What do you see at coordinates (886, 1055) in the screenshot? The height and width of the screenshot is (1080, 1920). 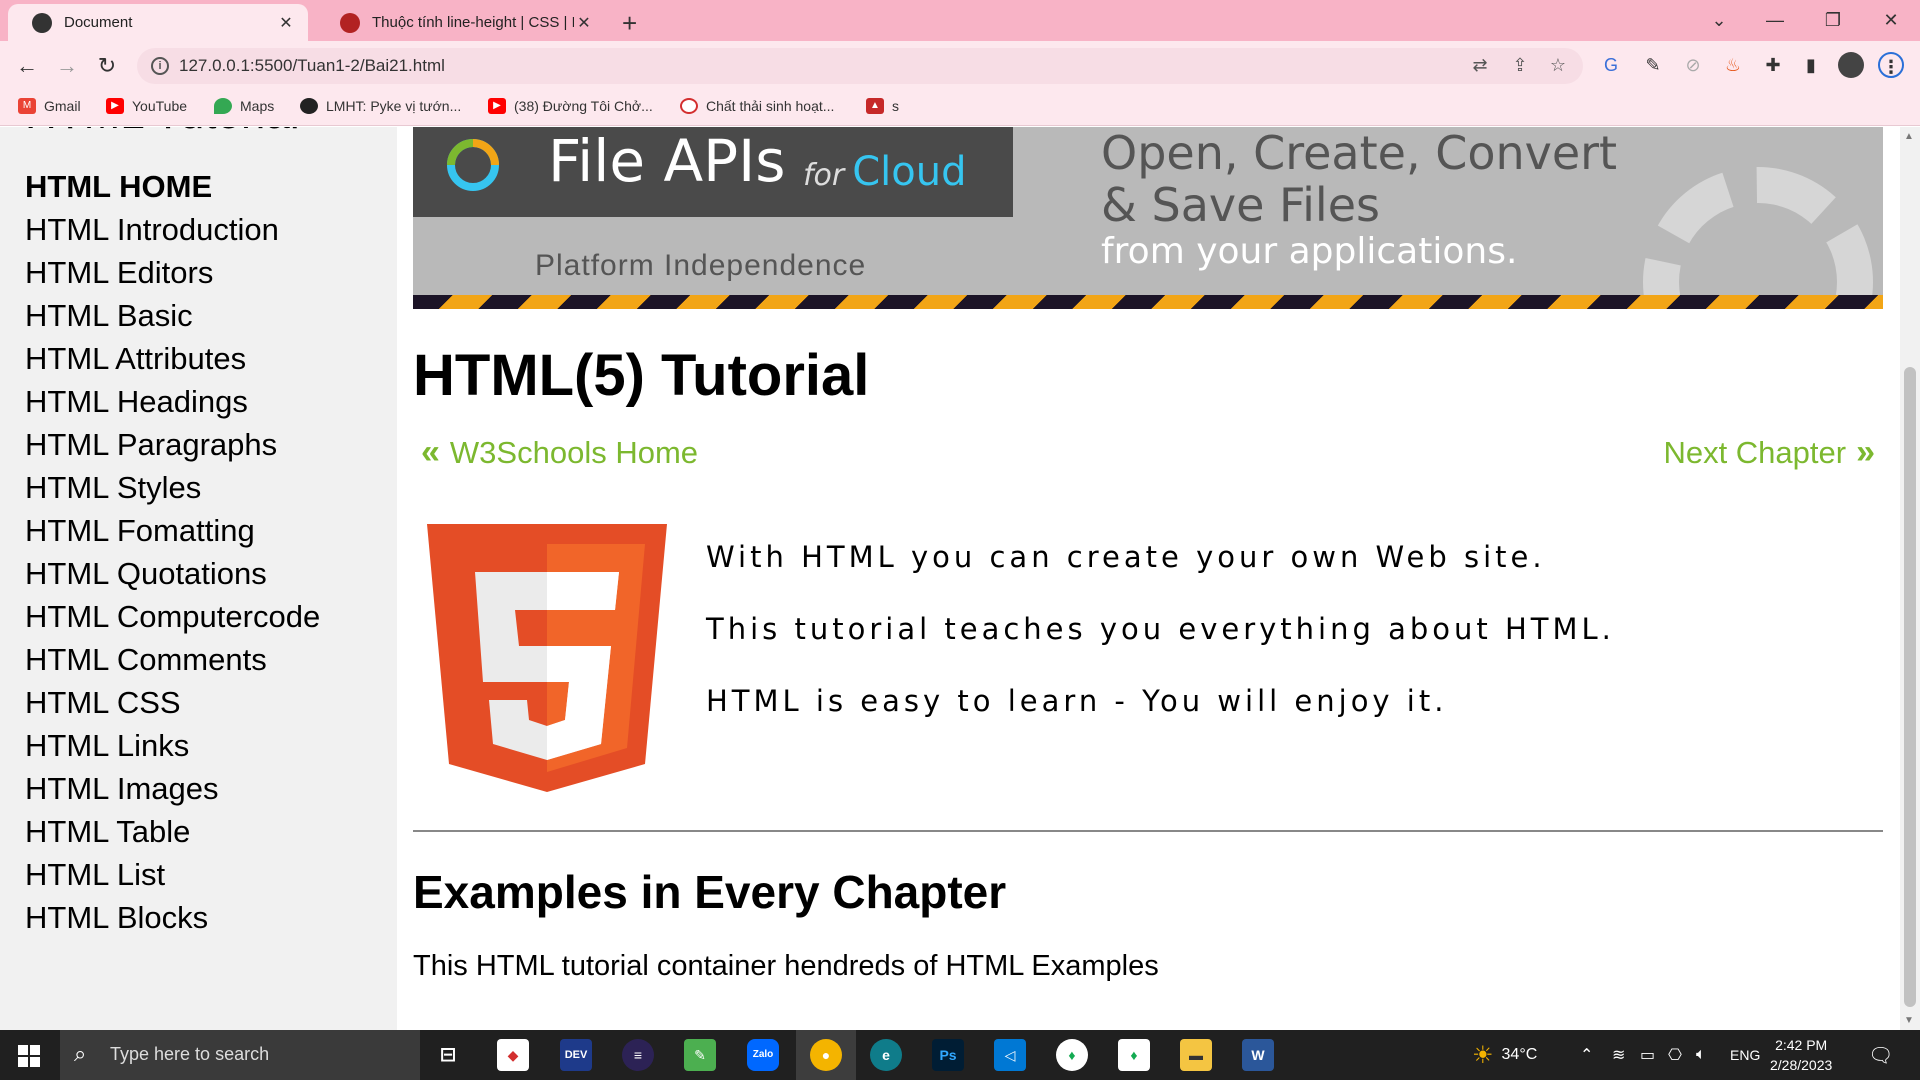 I see `edge-icon: e` at bounding box center [886, 1055].